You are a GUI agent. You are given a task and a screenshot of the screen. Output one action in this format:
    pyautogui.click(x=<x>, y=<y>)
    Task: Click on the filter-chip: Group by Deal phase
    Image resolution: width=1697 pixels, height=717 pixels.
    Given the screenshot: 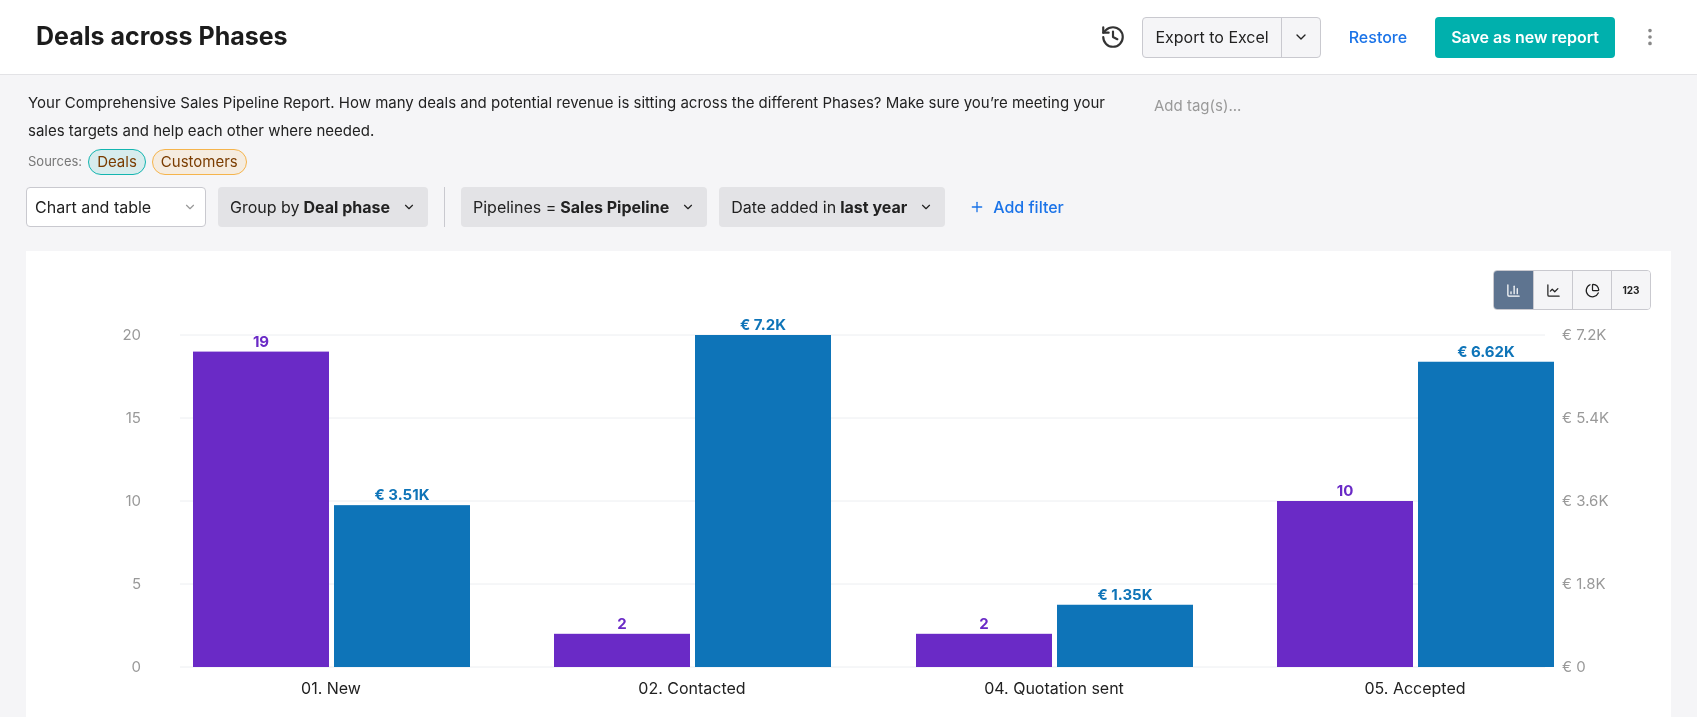 What is the action you would take?
    pyautogui.click(x=323, y=207)
    